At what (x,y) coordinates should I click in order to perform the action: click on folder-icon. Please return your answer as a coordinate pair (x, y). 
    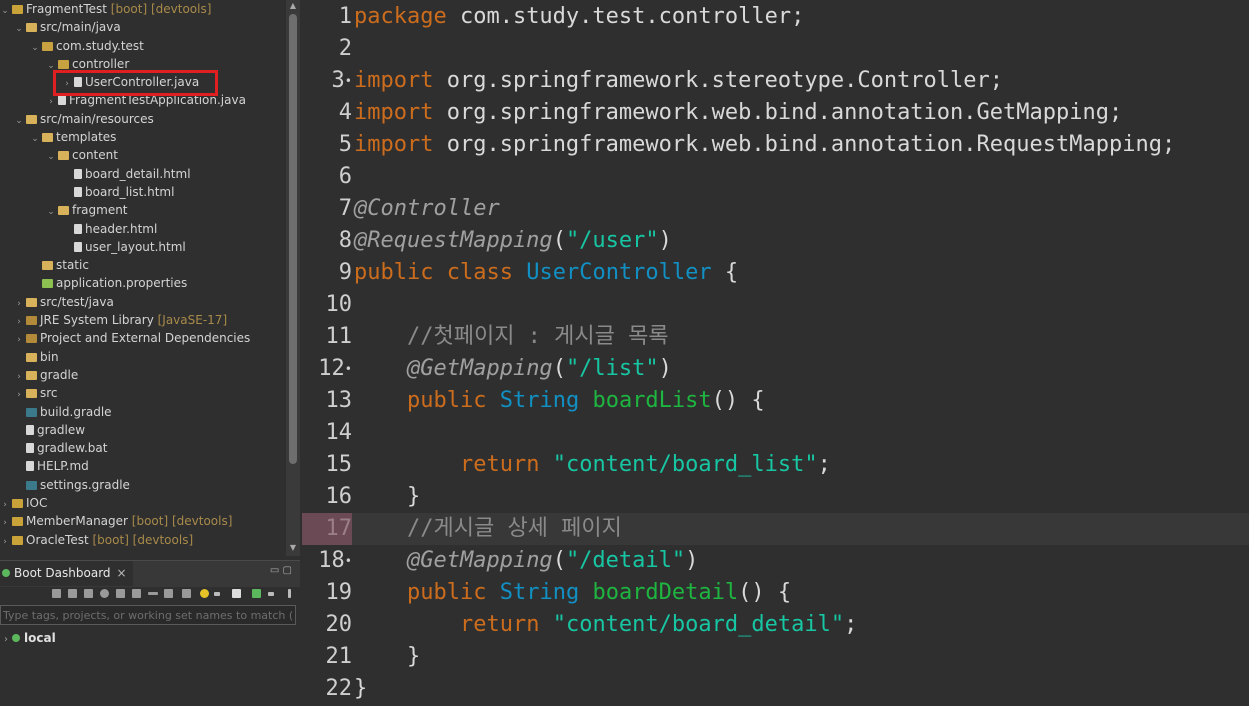
    Looking at the image, I should click on (63, 211).